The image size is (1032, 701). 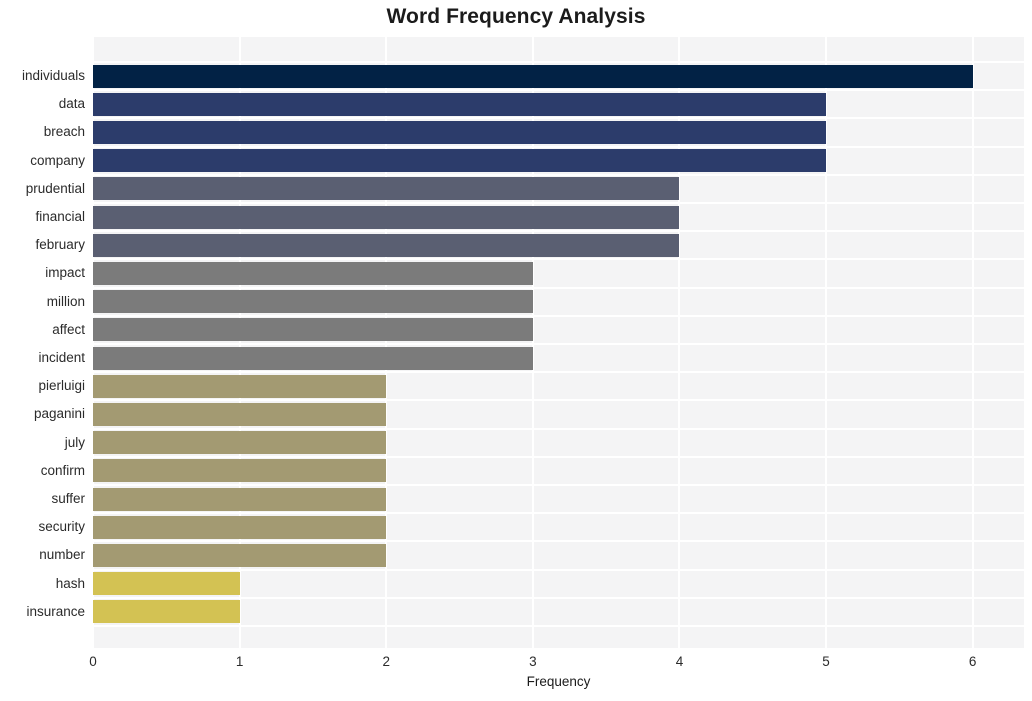 I want to click on y-axis-tick-label: million, so click(x=65, y=301).